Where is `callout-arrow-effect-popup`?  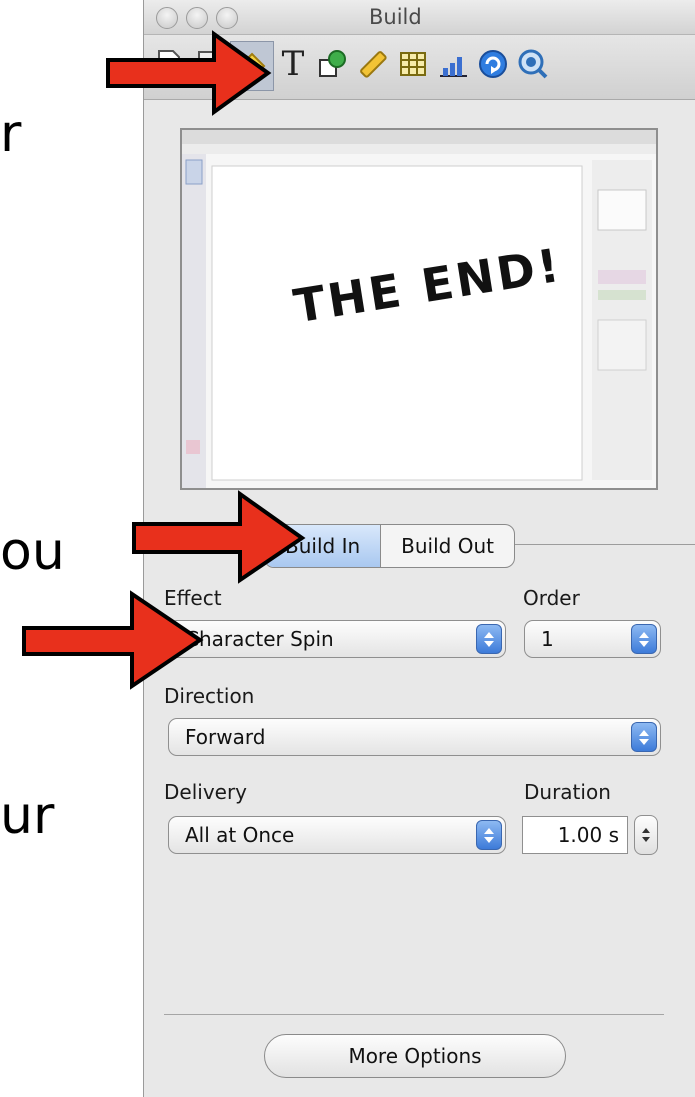
callout-arrow-effect-popup is located at coordinates (113, 640).